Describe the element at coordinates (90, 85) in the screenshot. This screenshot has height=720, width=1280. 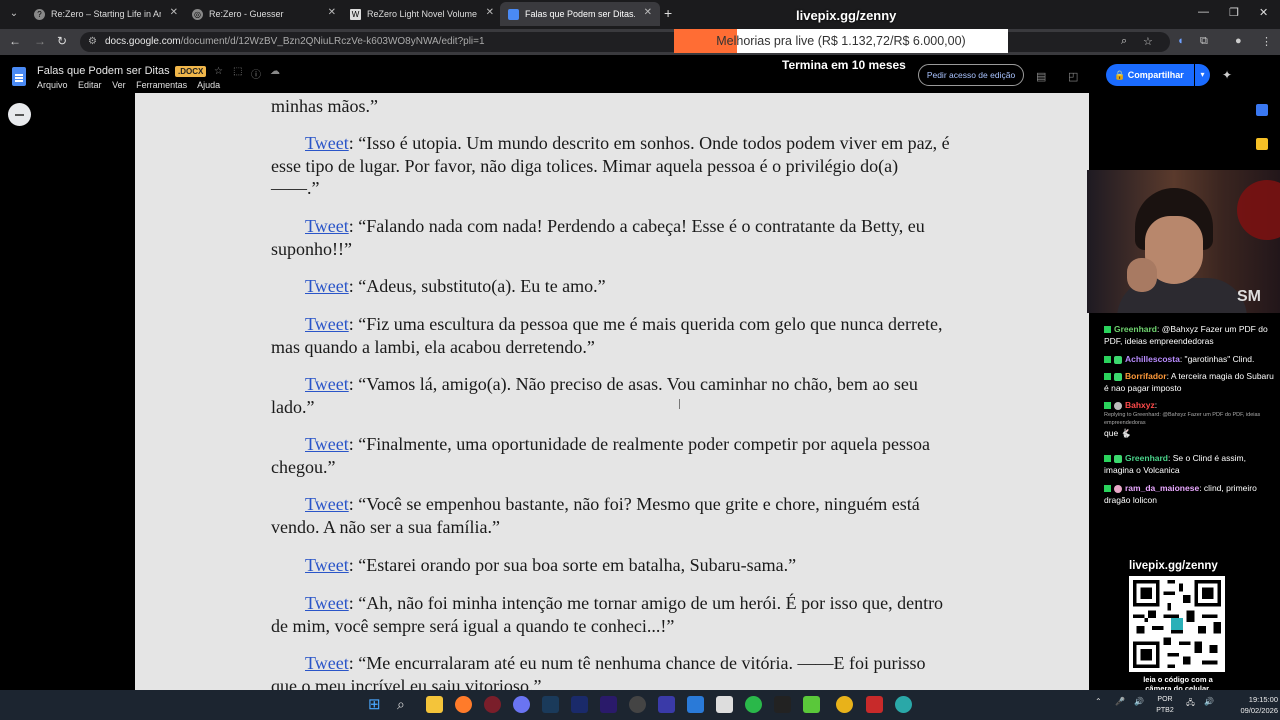
I see `menu-editar: Editar` at that location.